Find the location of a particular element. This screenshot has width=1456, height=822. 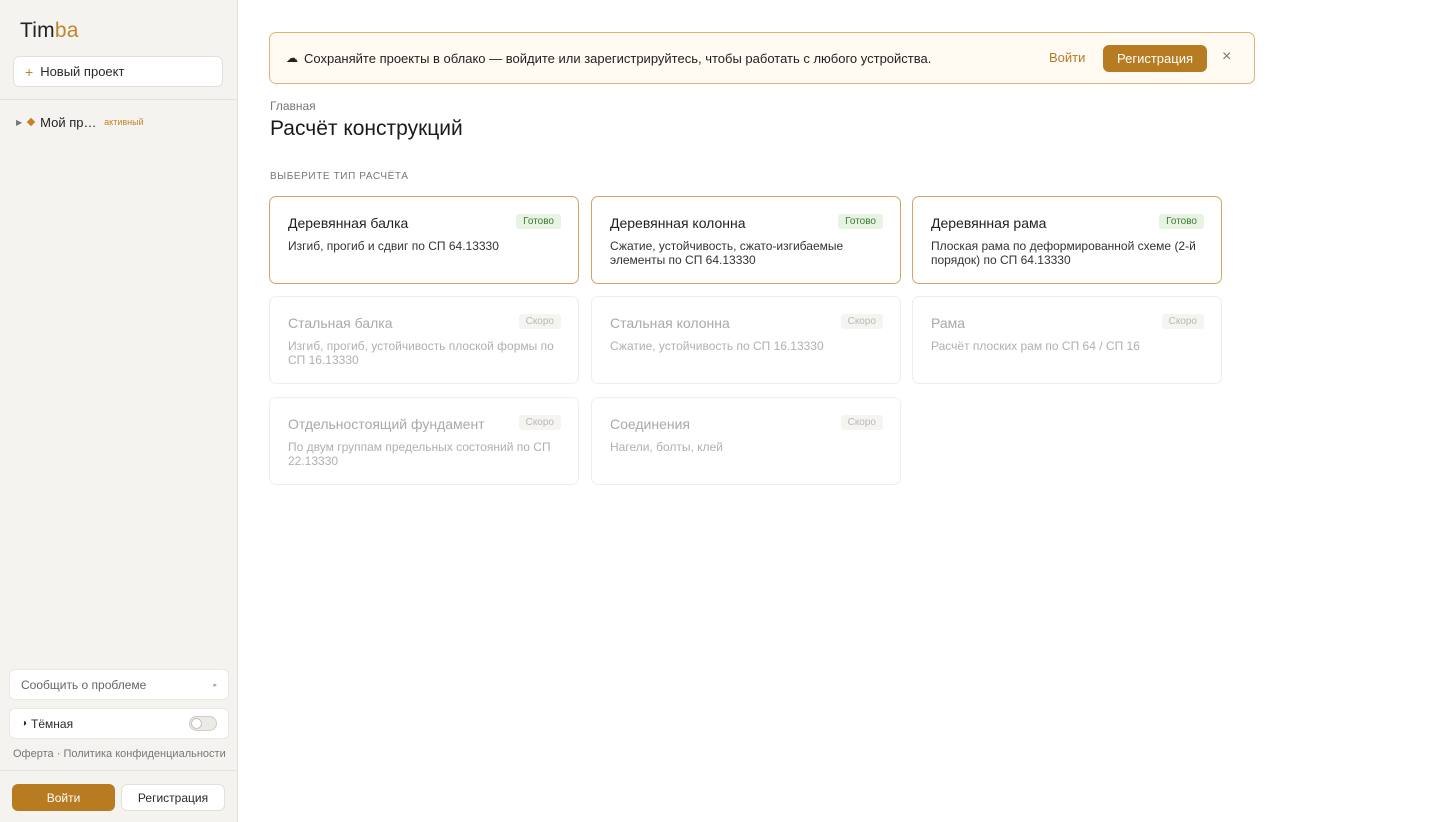

sidebar-login-button: Войти is located at coordinates (63, 797).